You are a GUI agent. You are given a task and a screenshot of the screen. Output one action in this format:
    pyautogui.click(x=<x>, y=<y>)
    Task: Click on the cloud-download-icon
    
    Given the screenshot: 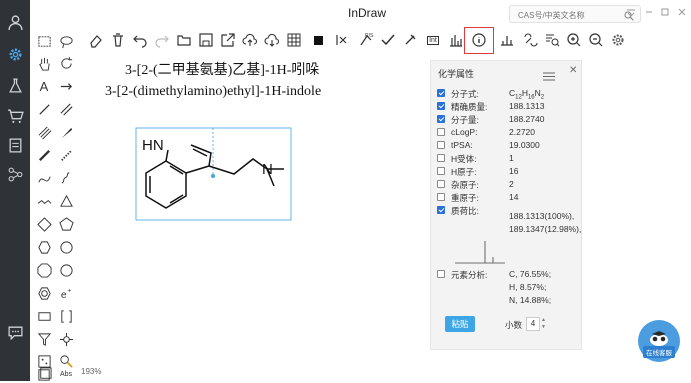 What is the action you would take?
    pyautogui.click(x=272, y=40)
    